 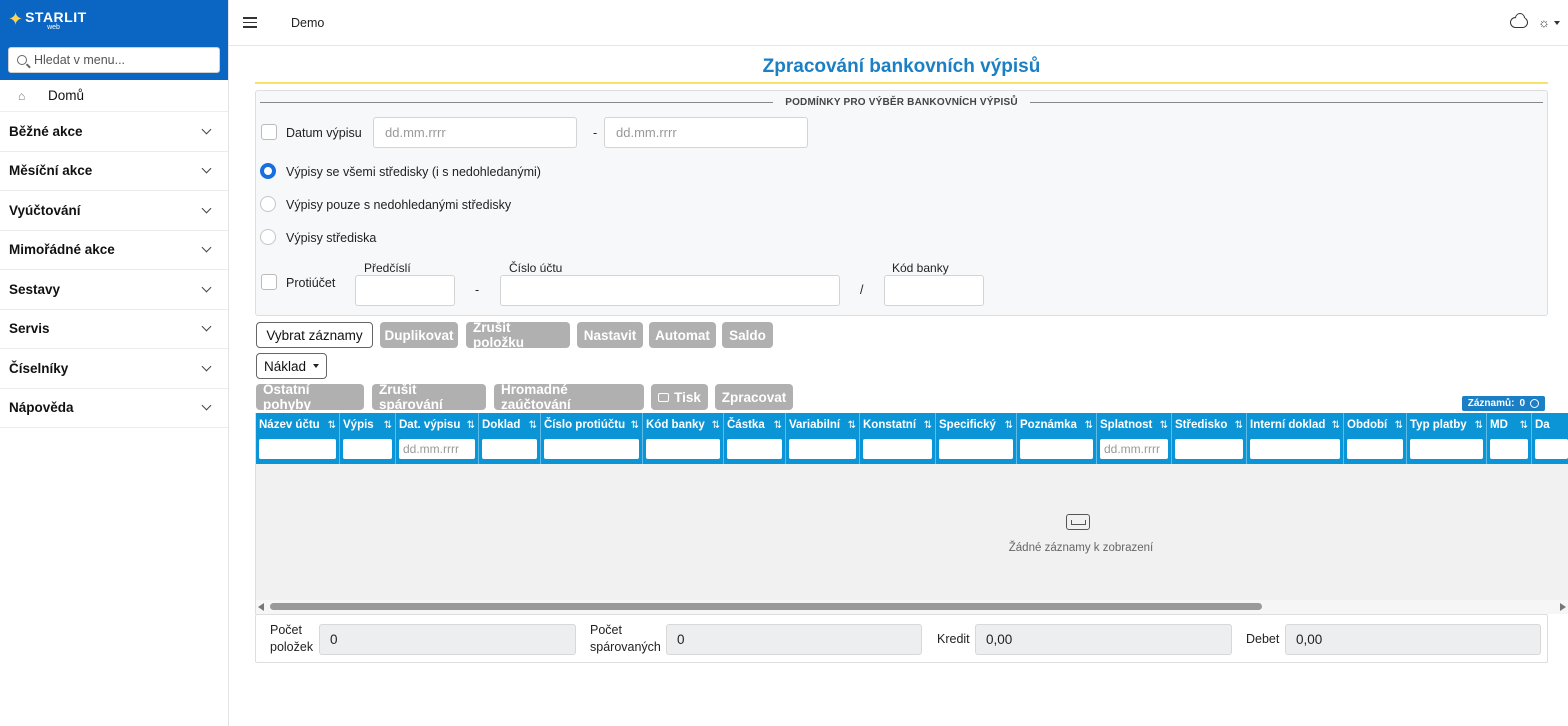 What do you see at coordinates (291, 366) in the screenshot?
I see `cost-dropdown: Náklad` at bounding box center [291, 366].